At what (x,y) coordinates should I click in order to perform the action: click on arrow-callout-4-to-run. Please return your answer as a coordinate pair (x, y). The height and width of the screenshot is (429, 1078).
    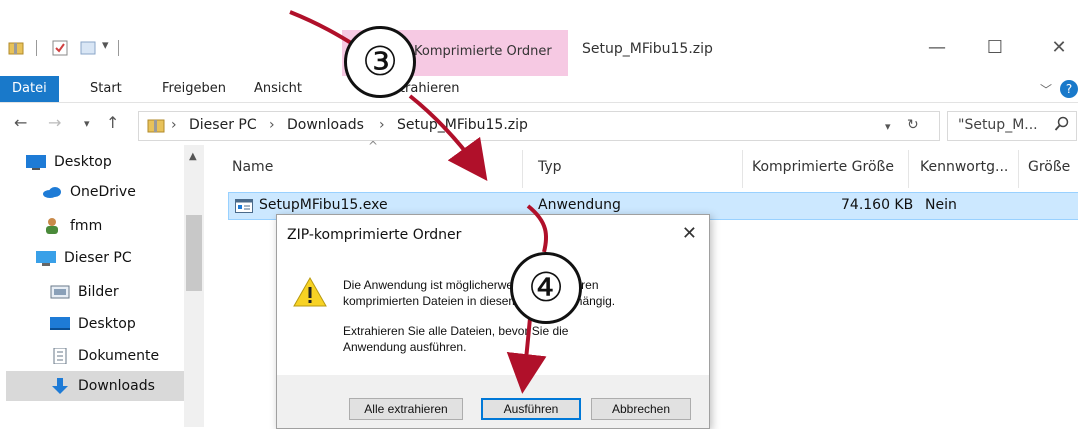
    Looking at the image, I should click on (526, 355).